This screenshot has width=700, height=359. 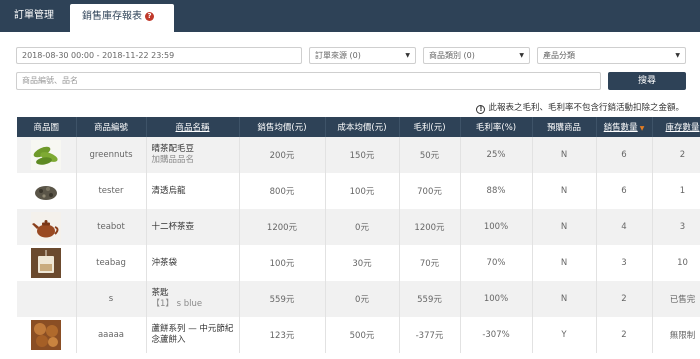 What do you see at coordinates (173, 160) in the screenshot?
I see `product-name-sub: 加購品品名` at bounding box center [173, 160].